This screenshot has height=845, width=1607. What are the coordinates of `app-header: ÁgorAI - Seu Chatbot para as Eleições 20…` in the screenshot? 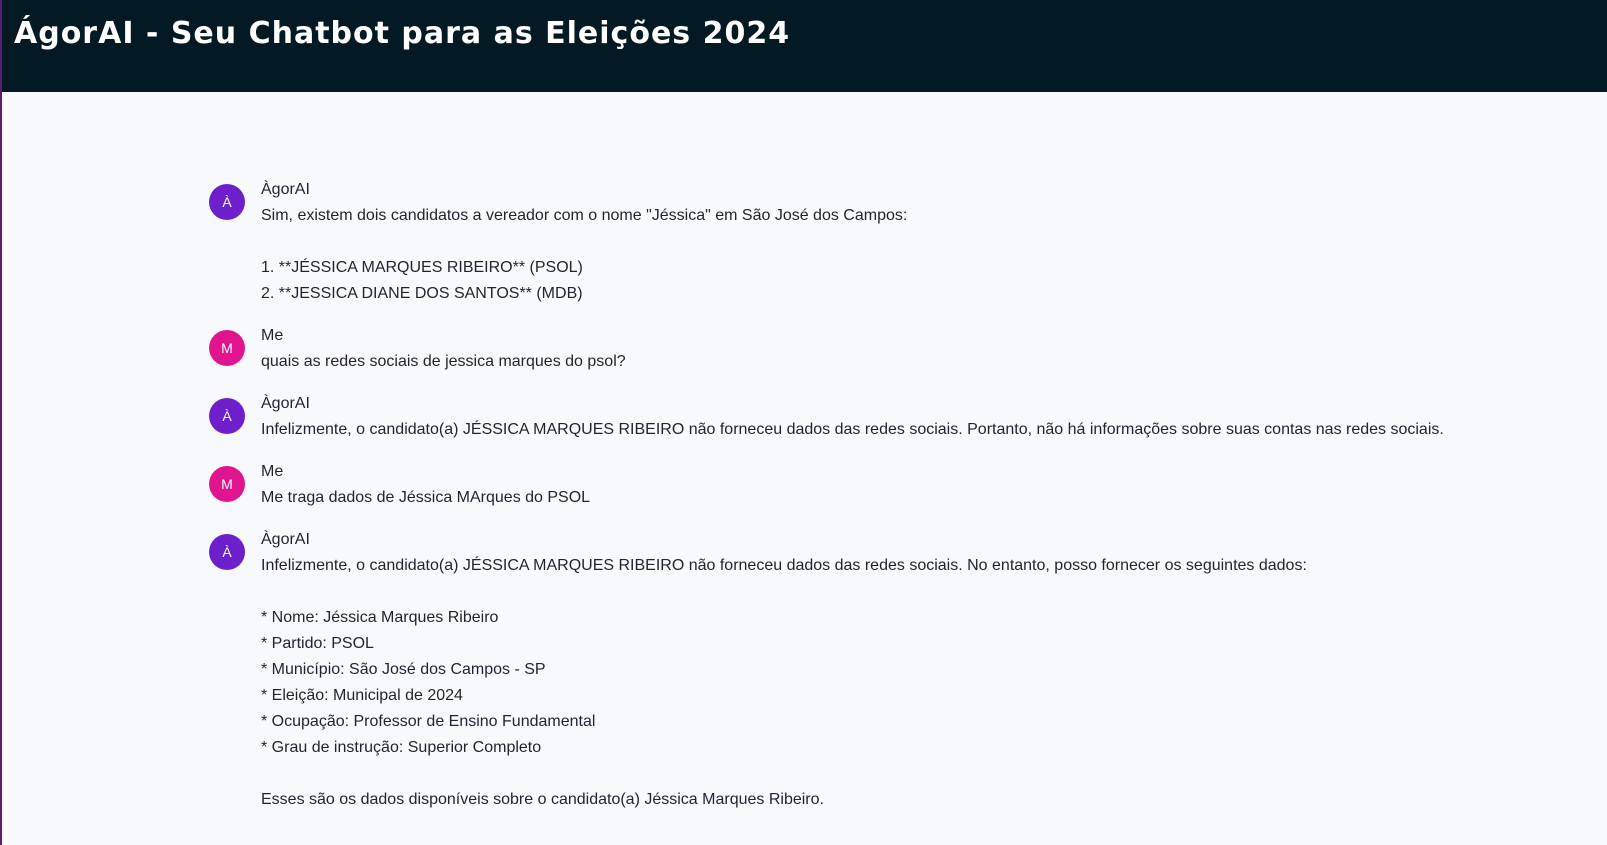 It's located at (804, 46).